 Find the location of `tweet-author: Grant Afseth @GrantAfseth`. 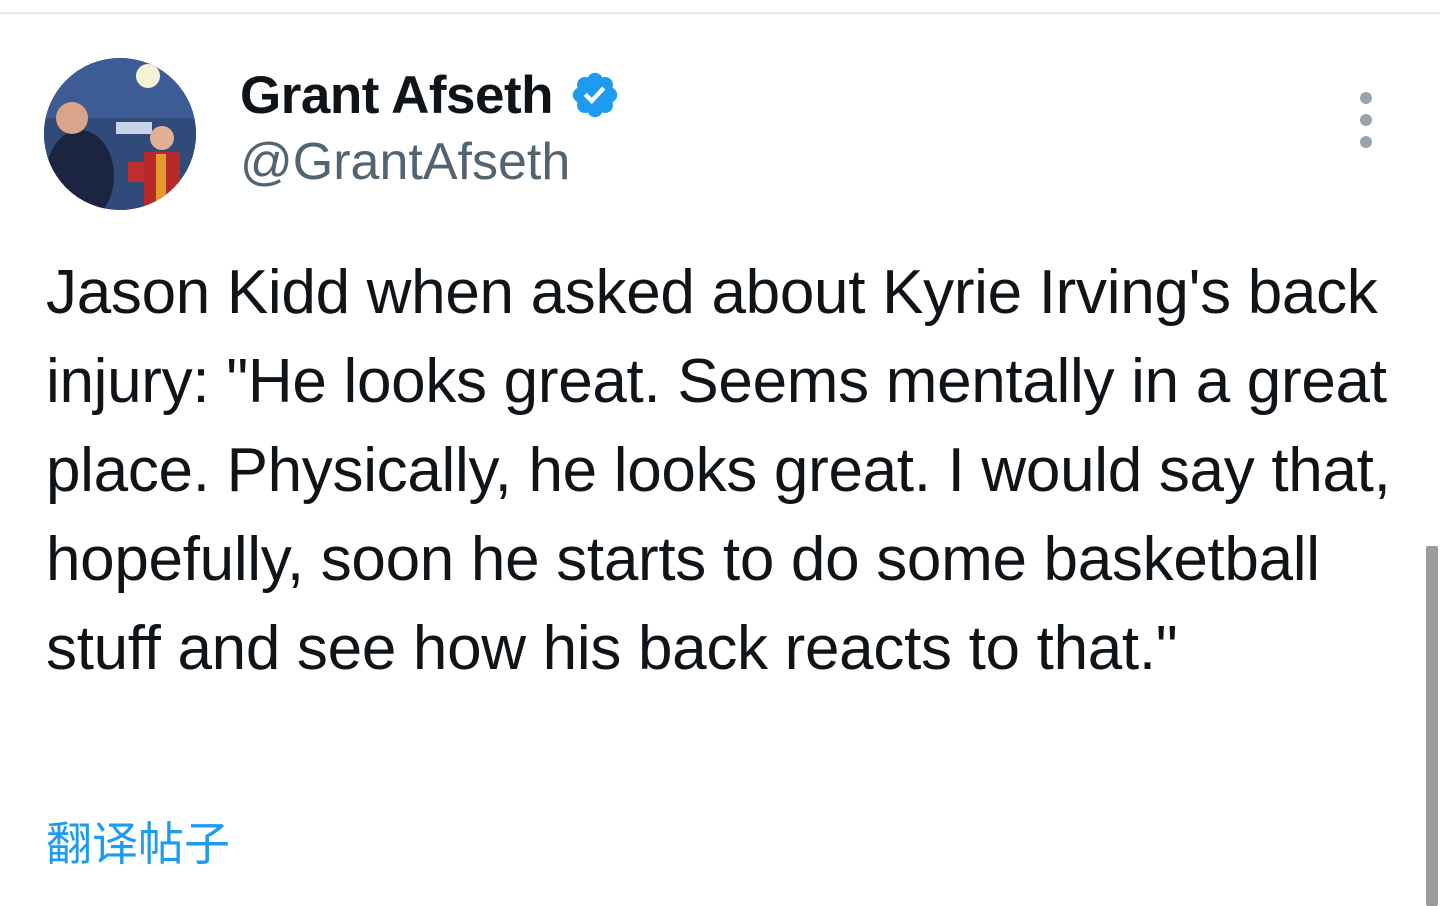

tweet-author: Grant Afseth @GrantAfseth is located at coordinates (430, 127).